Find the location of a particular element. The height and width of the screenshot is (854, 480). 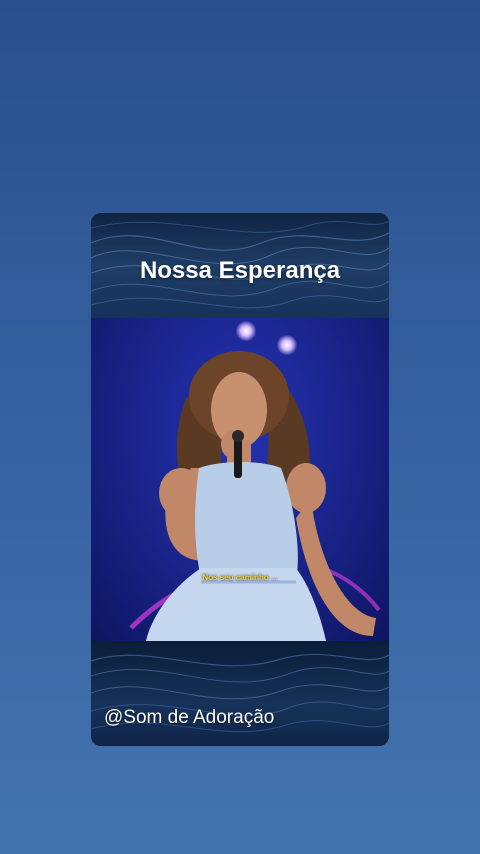

page-title: Nossa Esperança is located at coordinates (240, 270).